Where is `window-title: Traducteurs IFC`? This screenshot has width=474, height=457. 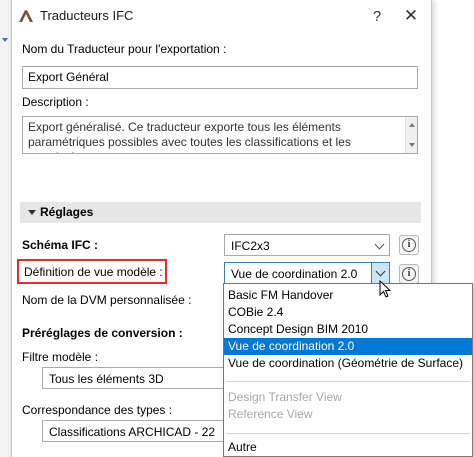
window-title: Traducteurs IFC is located at coordinates (87, 15).